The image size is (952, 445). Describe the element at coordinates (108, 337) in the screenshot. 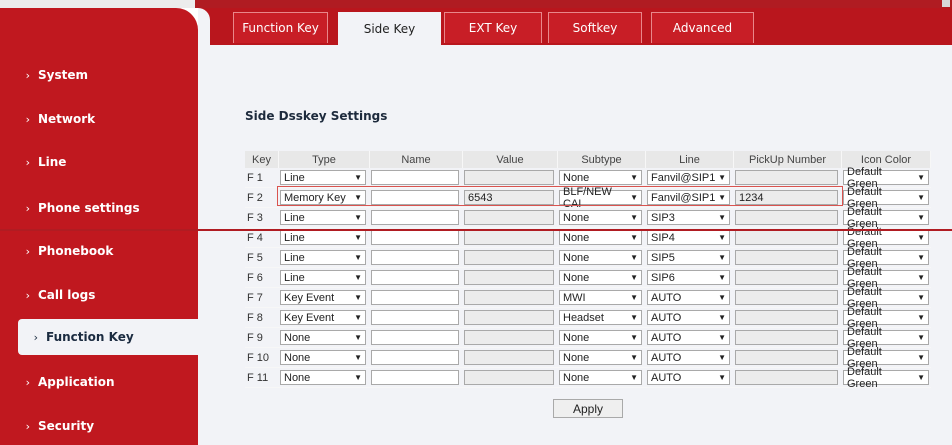

I see `sidebar-item-function-key: › Function Key` at that location.